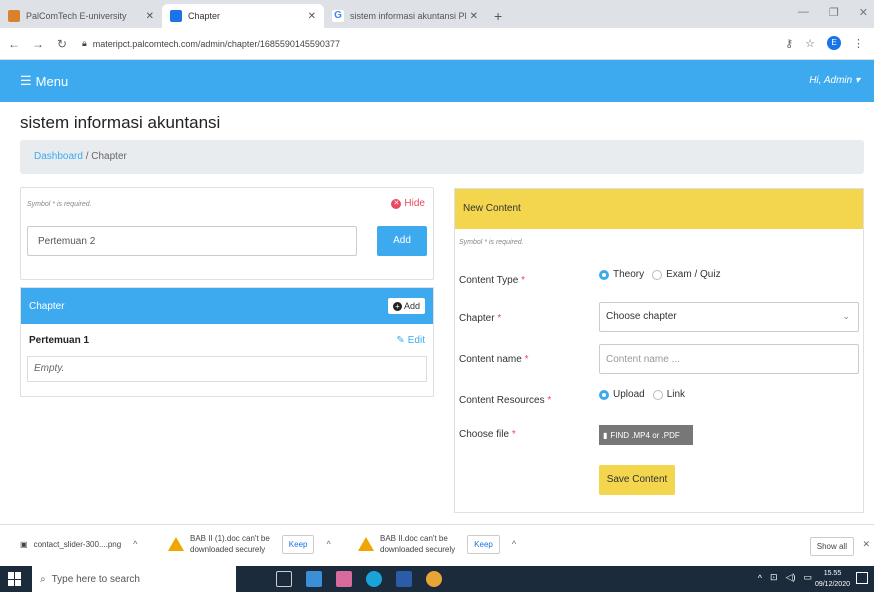 The height and width of the screenshot is (592, 874). Describe the element at coordinates (243, 16) in the screenshot. I see `tab-chapter: Chapter ✕` at that location.